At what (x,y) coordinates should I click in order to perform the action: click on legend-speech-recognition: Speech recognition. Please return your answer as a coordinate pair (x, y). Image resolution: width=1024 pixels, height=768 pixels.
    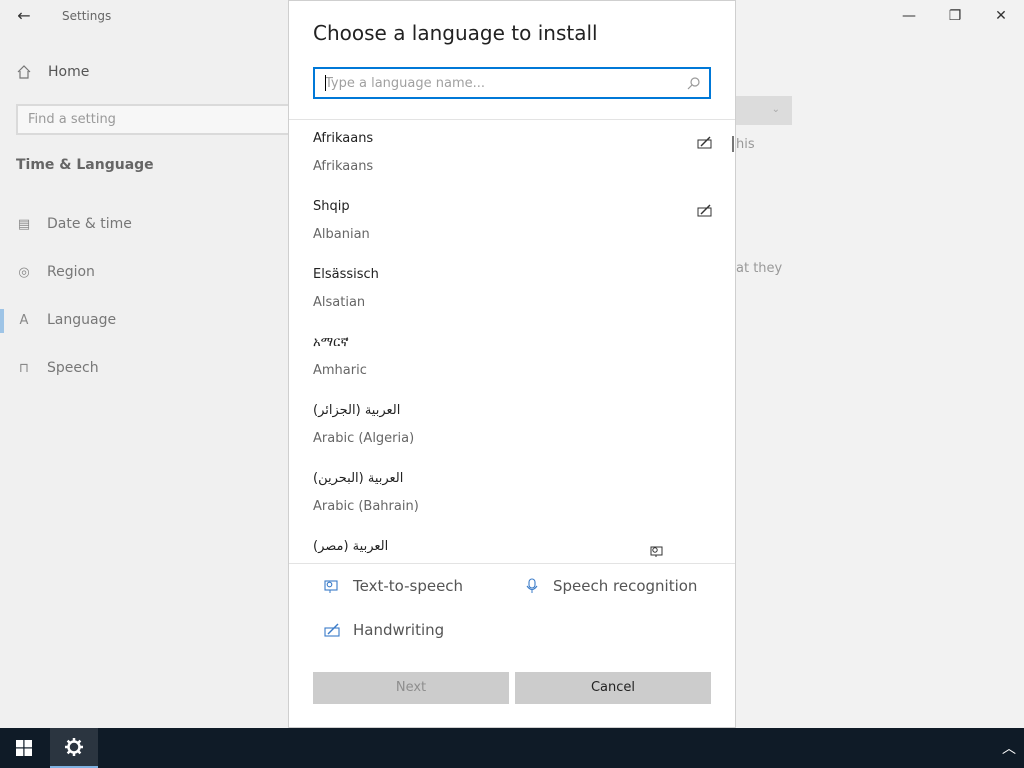
    Looking at the image, I should click on (610, 586).